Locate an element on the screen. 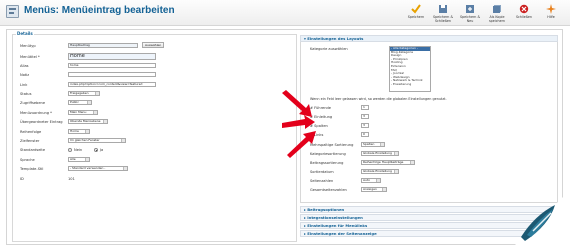  field-label: # Spalten is located at coordinates (319, 126).